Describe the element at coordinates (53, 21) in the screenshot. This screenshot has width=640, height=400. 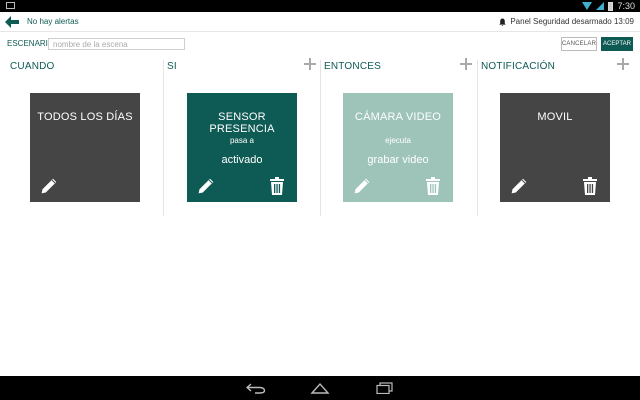
I see `alerts-status: No hay alertas` at that location.